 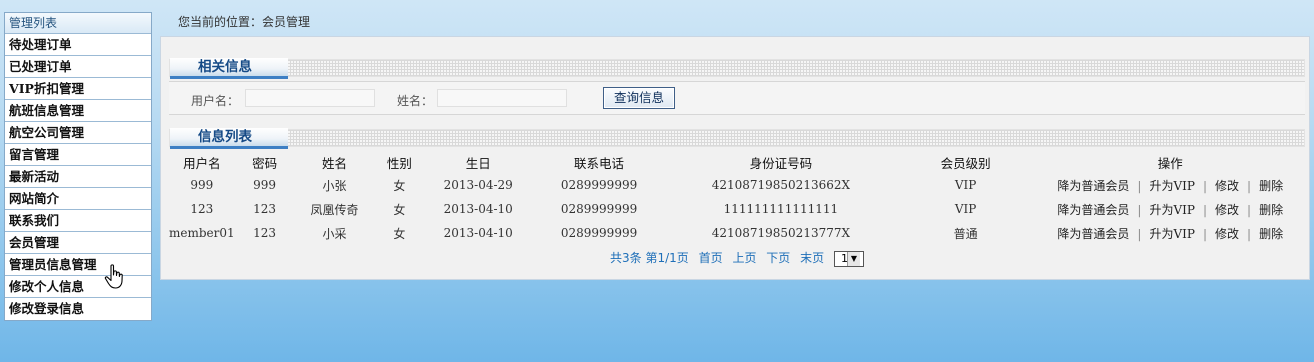 What do you see at coordinates (478, 185) in the screenshot?
I see `cell-birthday: 2013-04-29` at bounding box center [478, 185].